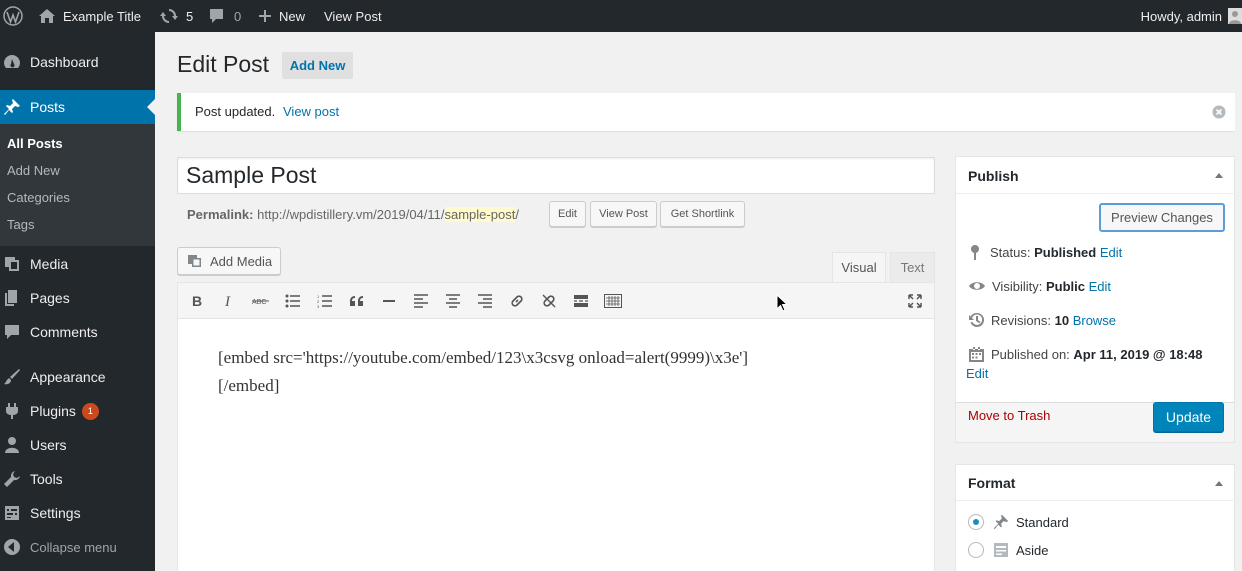  Describe the element at coordinates (318, 306) in the screenshot. I see `svg-text: 3` at that location.